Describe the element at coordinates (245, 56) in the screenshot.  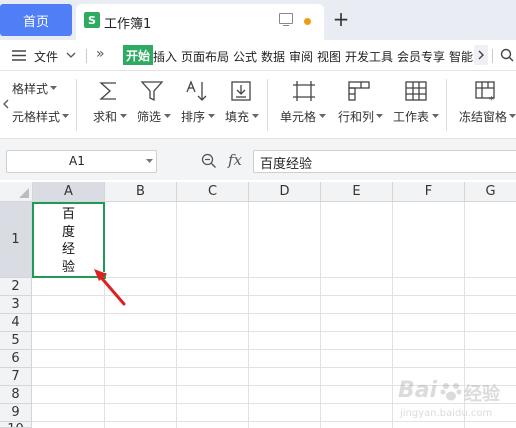
I see `tab-formula: 公式` at that location.